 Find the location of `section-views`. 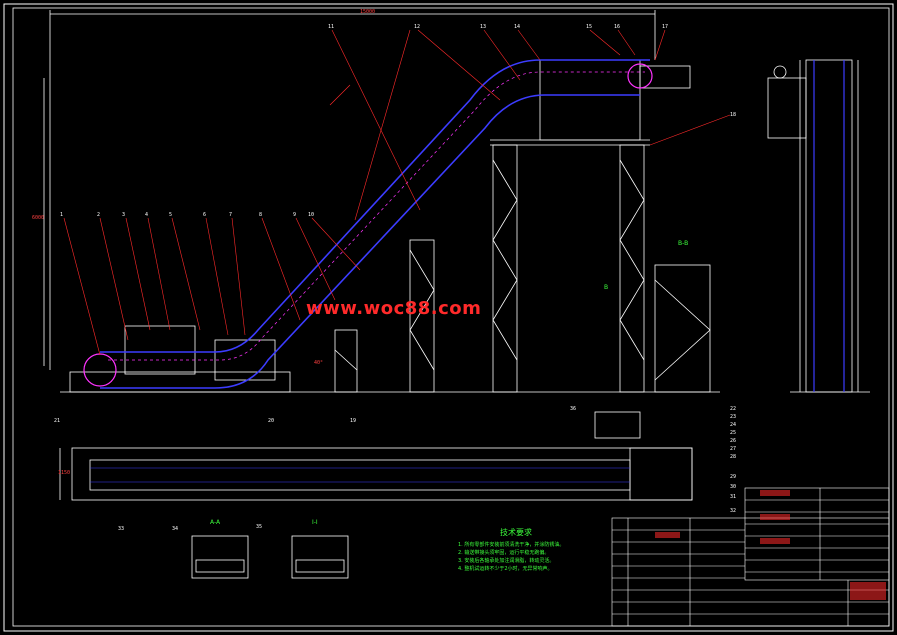

section-views is located at coordinates (270, 557).